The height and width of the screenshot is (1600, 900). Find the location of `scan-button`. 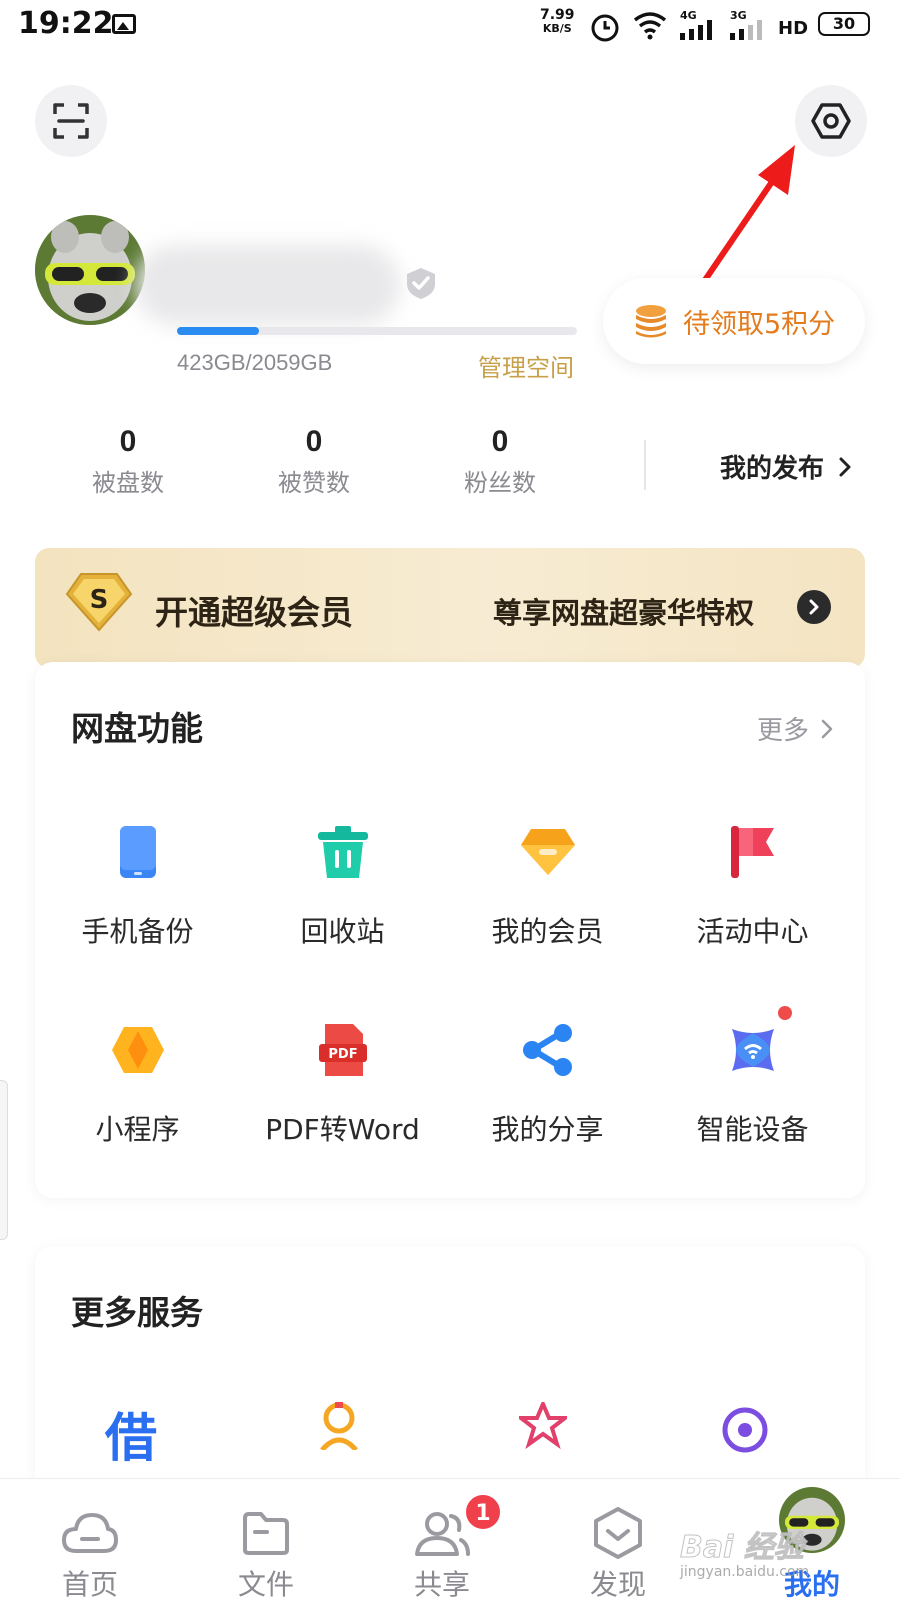

scan-button is located at coordinates (71, 121).